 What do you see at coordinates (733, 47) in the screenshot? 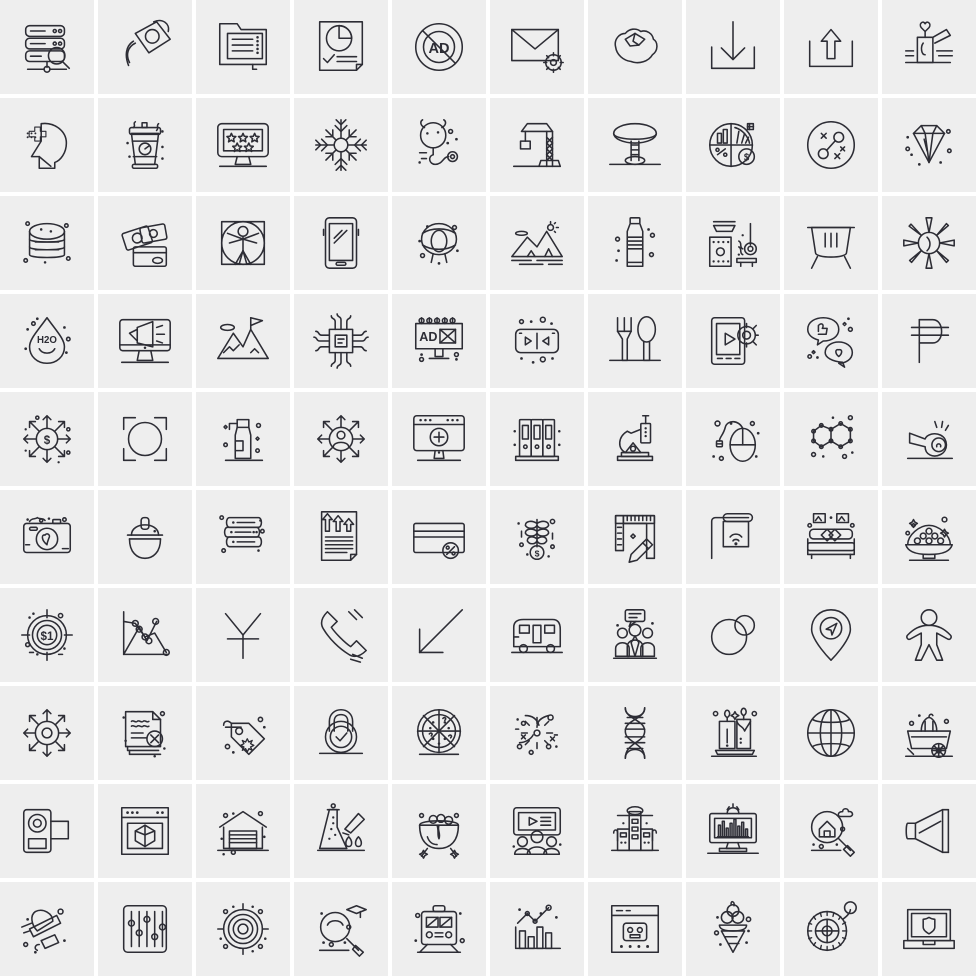
I see `icon-tile-download` at bounding box center [733, 47].